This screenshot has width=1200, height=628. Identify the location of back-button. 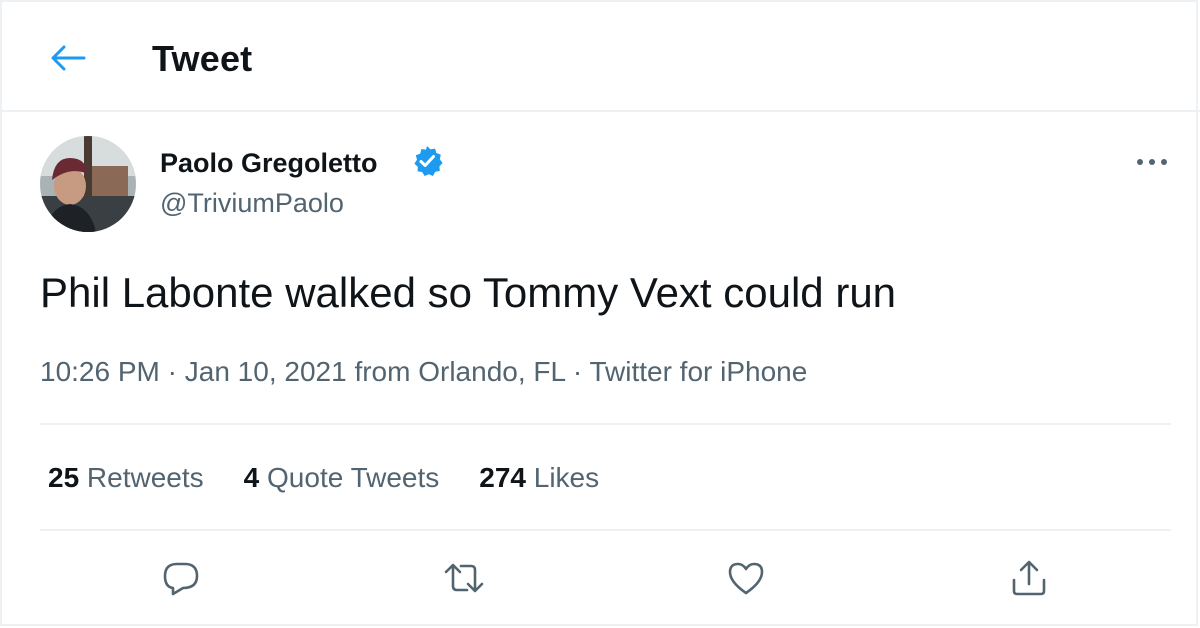
(68, 60).